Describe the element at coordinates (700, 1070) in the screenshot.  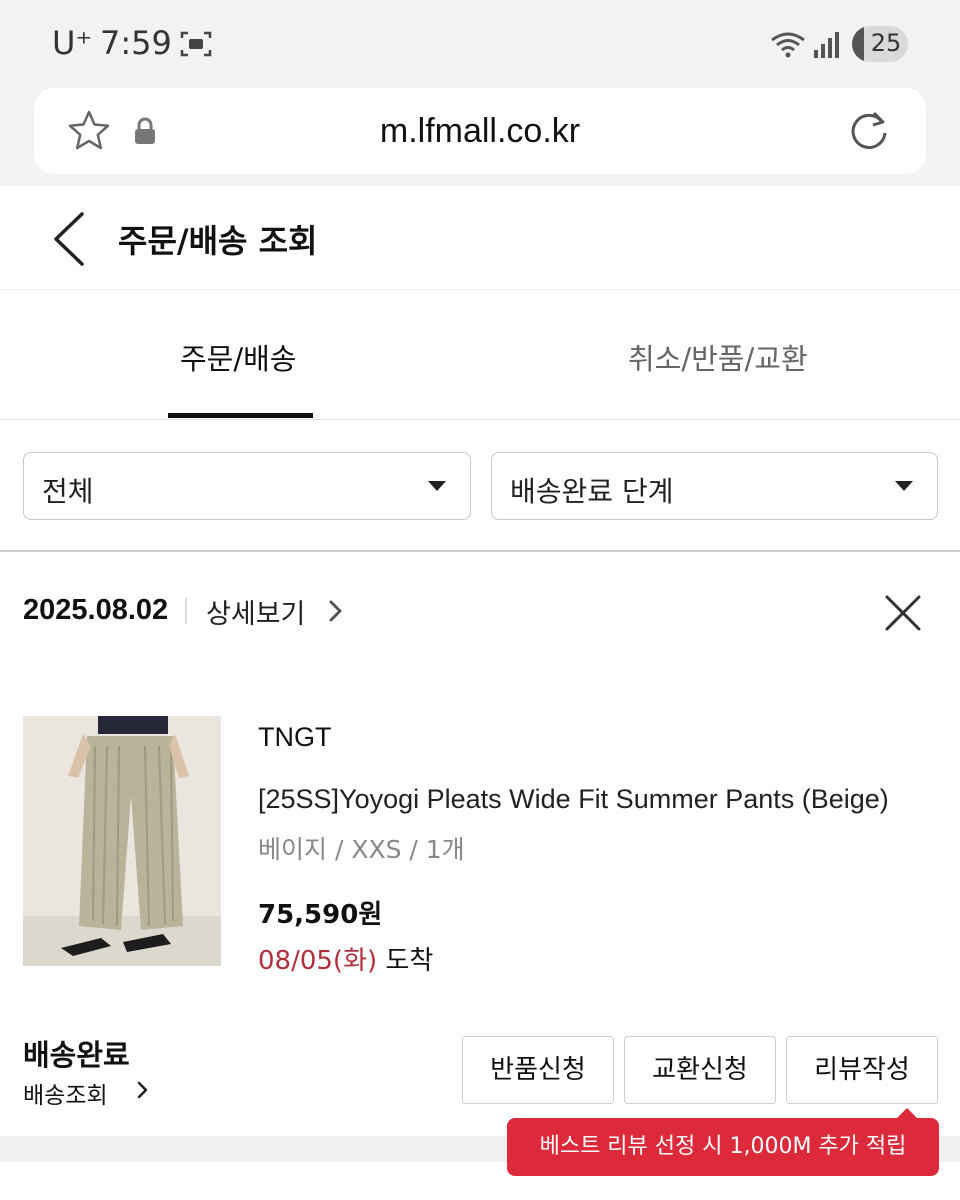
I see `exchange-request-button: 교환신청` at that location.